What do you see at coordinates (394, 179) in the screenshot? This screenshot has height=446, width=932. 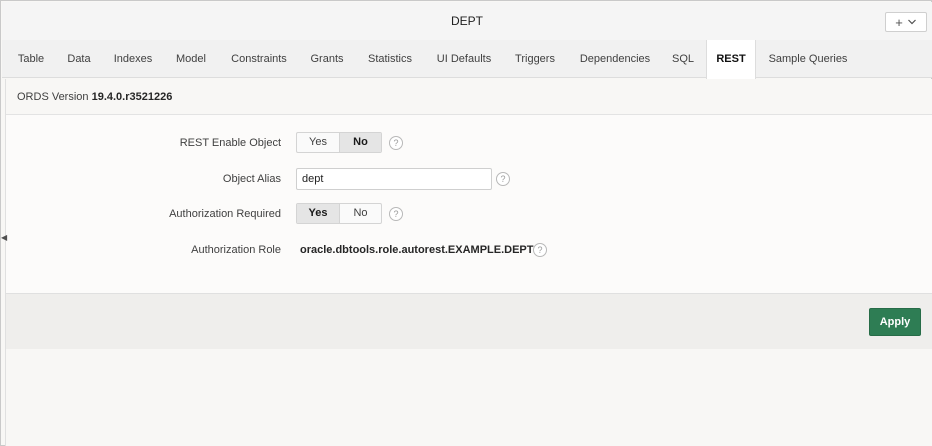 I see `object-alias-input` at bounding box center [394, 179].